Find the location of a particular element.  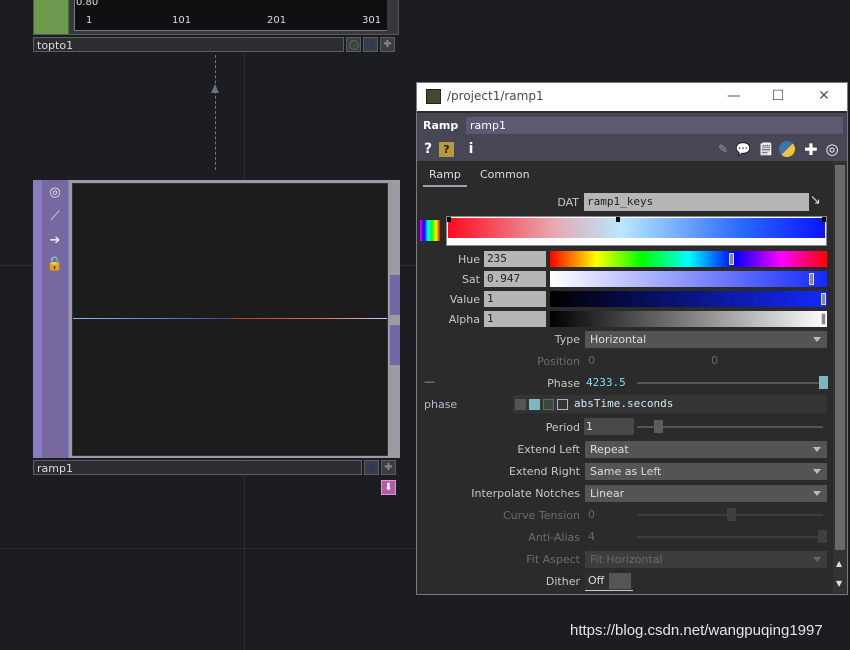

minimize-button: — is located at coordinates (734, 96).